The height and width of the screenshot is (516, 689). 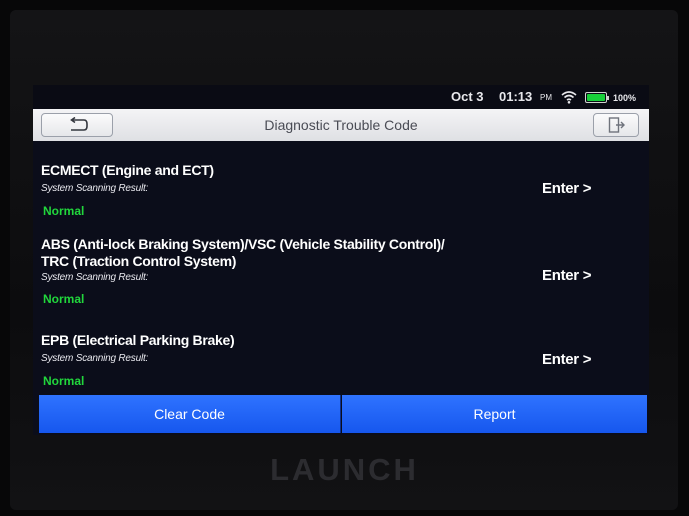 I want to click on status-bar: Oct 3 01:13 PM 100%, so click(x=341, y=97).